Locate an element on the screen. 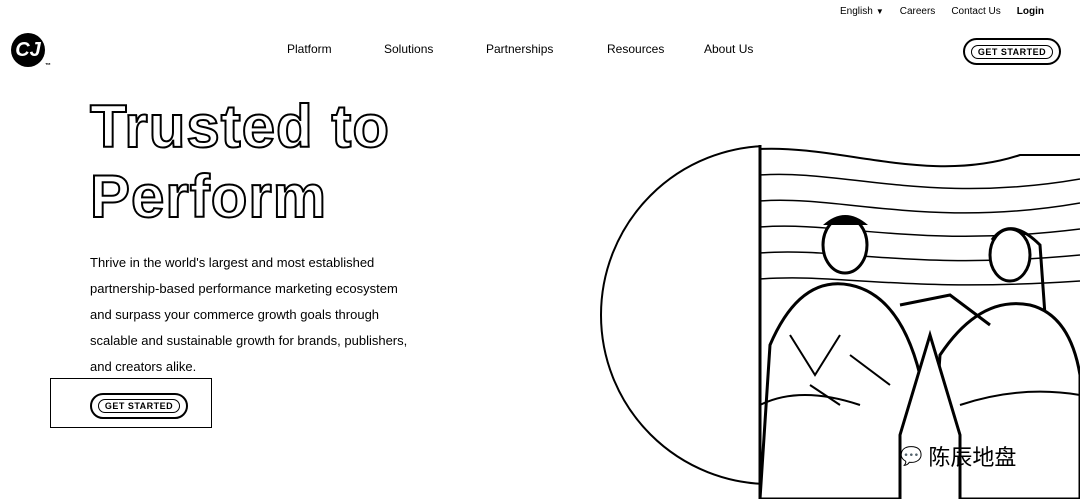  nav-platform: Platform is located at coordinates (309, 49).